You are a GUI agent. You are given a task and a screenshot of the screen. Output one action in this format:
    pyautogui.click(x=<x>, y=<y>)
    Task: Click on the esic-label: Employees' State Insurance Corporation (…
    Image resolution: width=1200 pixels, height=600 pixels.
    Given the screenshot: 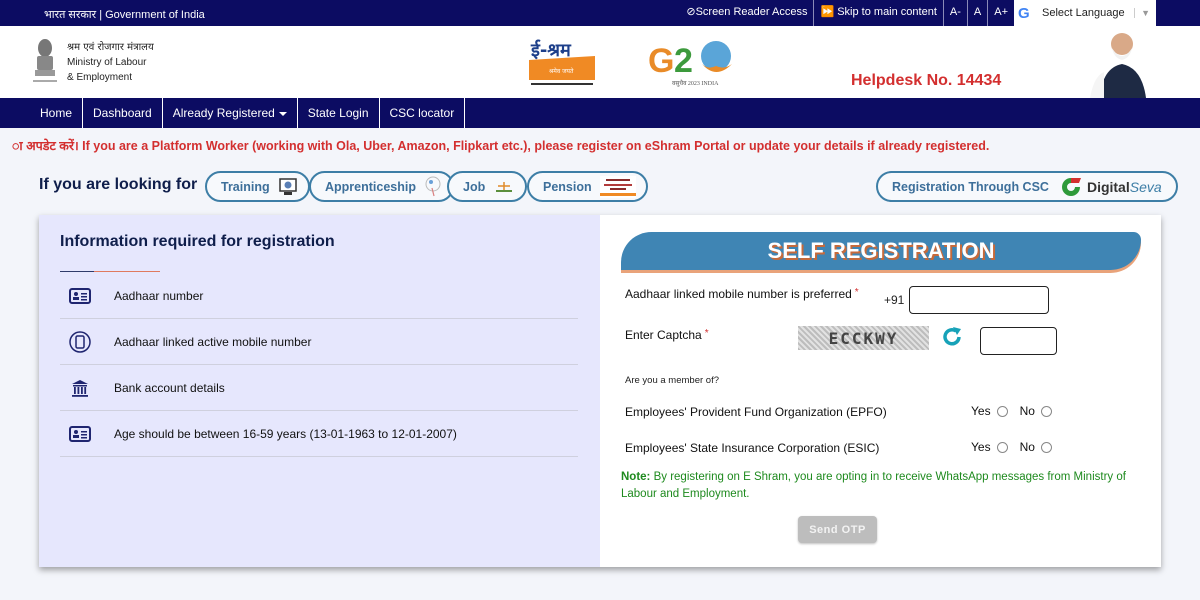 What is the action you would take?
    pyautogui.click(x=752, y=448)
    